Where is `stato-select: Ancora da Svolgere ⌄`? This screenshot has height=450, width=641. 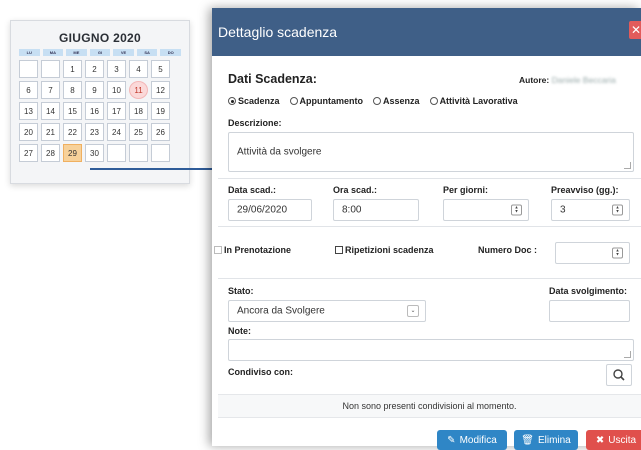 stato-select: Ancora da Svolgere ⌄ is located at coordinates (327, 311).